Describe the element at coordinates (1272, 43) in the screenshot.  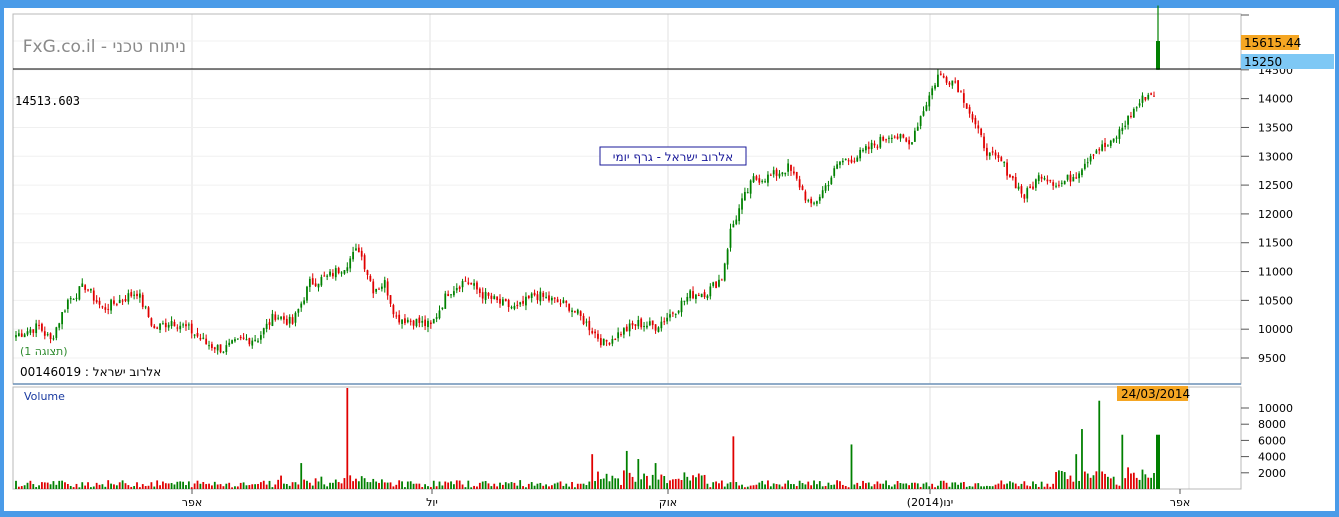
I see `last-price-value: 15615.44` at that location.